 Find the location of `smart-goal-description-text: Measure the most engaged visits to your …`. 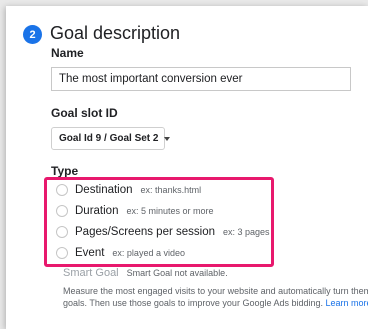

smart-goal-description-text: Measure the most engaged visits to your … is located at coordinates (215, 297).